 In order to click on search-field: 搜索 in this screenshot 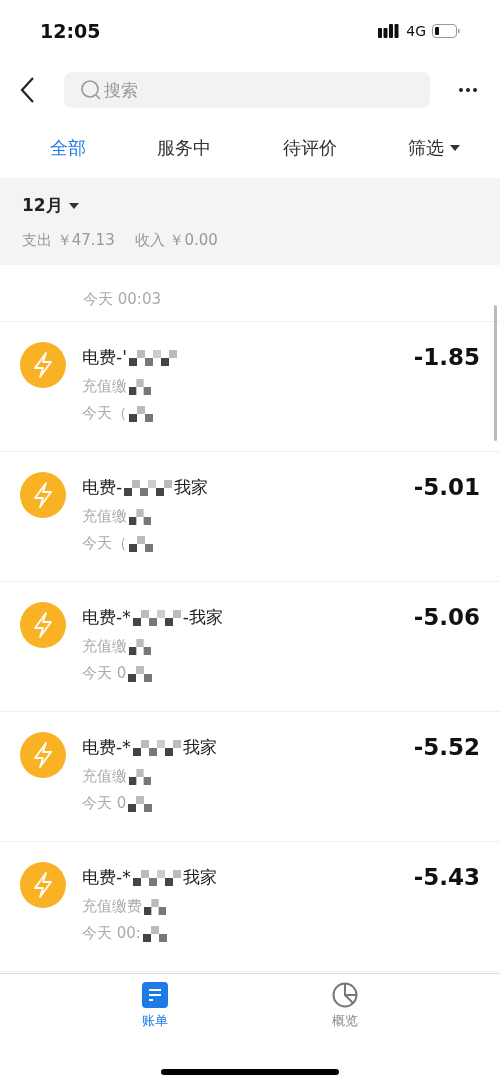, I will do `click(247, 90)`.